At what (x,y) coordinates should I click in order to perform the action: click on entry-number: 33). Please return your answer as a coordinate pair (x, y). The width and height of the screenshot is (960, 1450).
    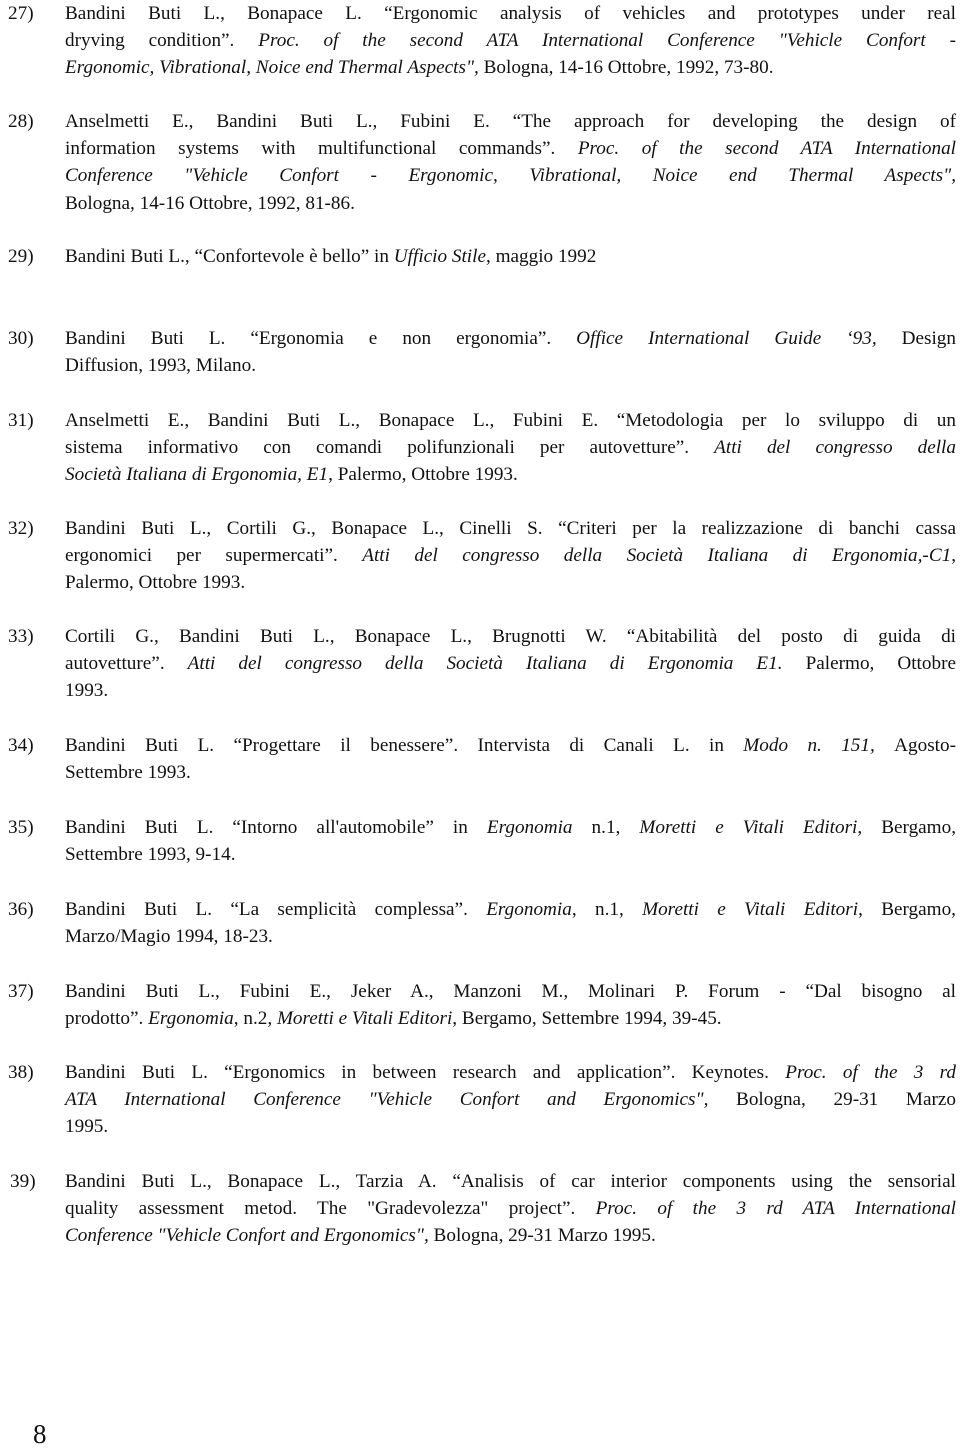
    Looking at the image, I should click on (21, 636).